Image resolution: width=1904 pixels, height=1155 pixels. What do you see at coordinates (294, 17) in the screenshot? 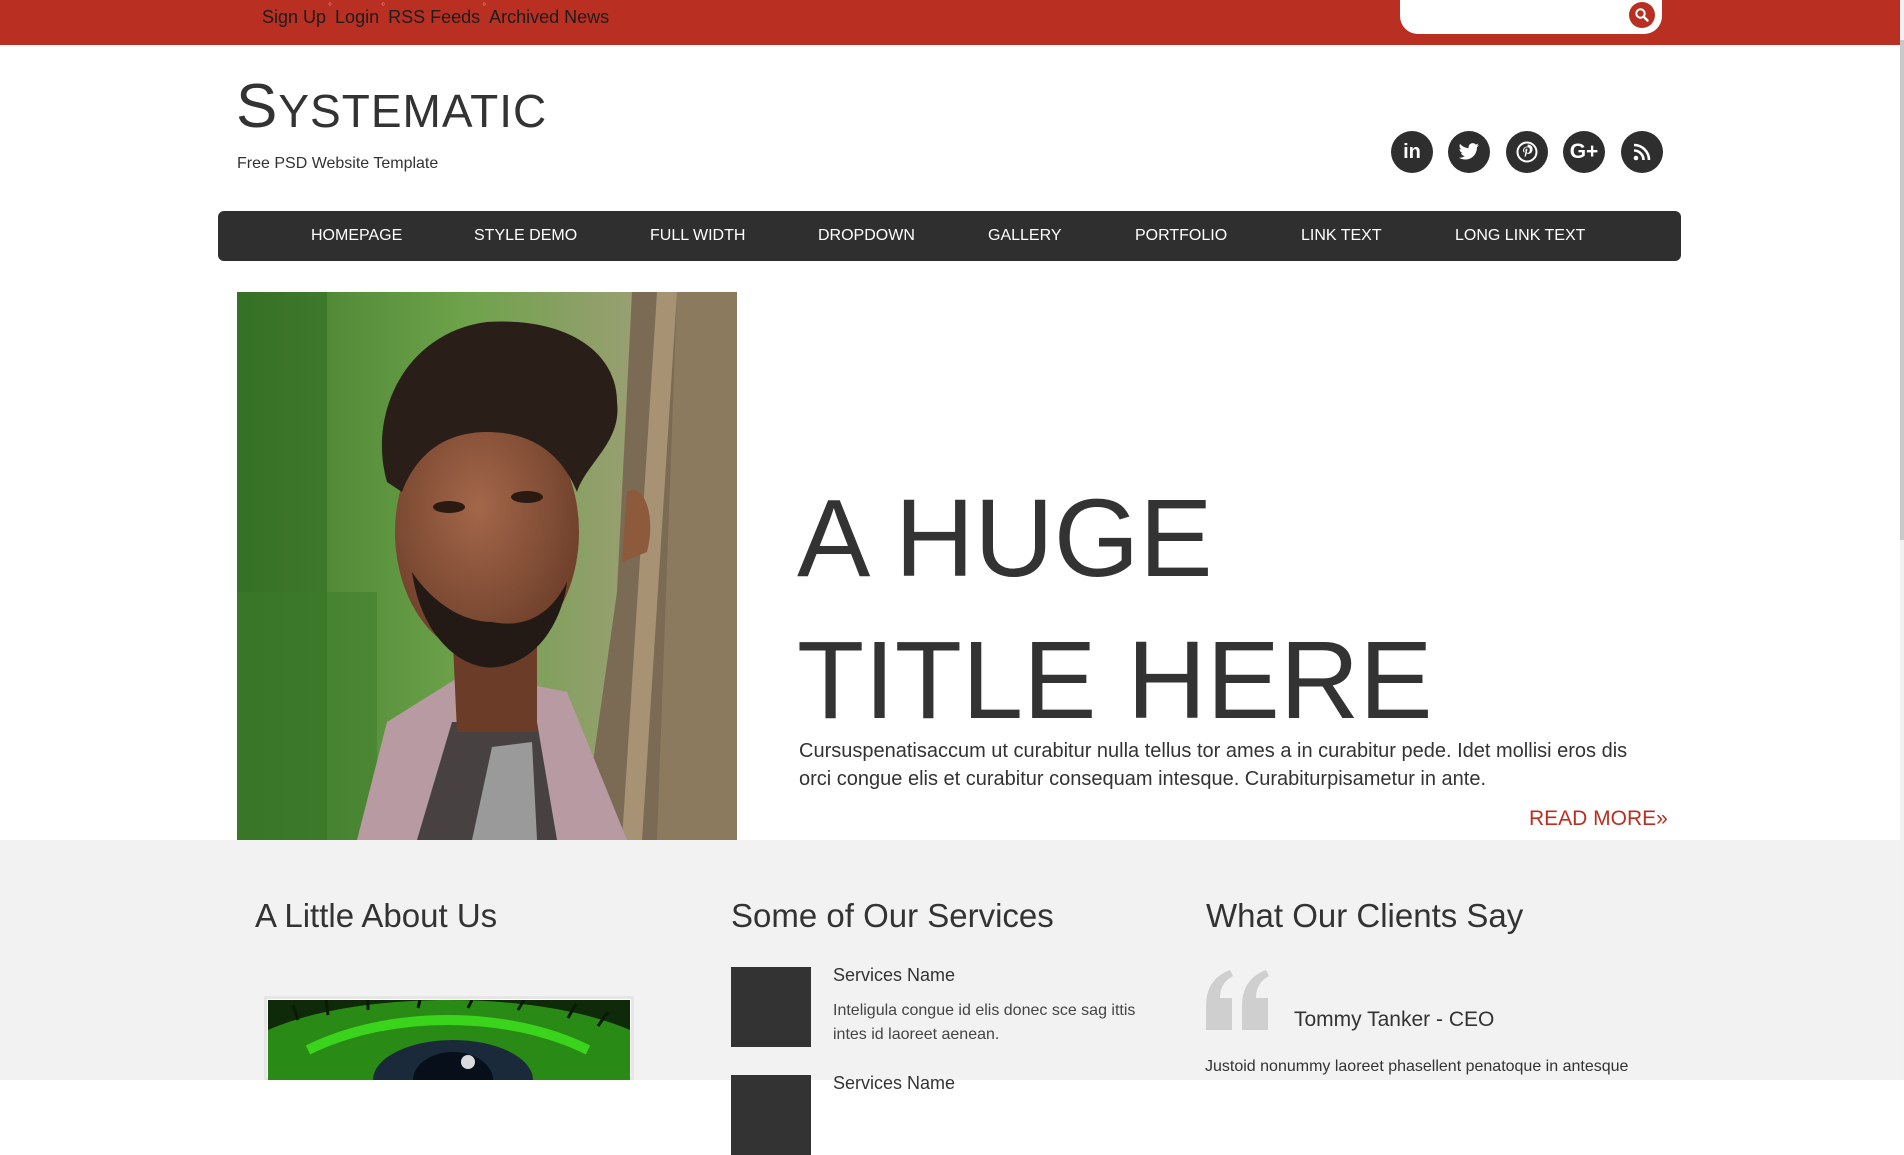
I see `sign-up-link: Sign Up` at bounding box center [294, 17].